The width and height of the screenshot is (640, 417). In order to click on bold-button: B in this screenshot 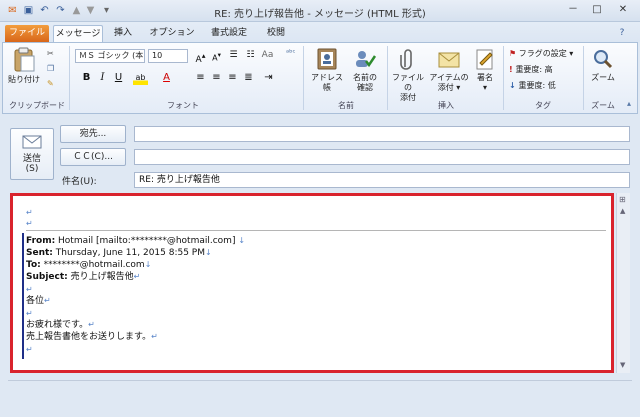, I will do `click(86, 77)`.